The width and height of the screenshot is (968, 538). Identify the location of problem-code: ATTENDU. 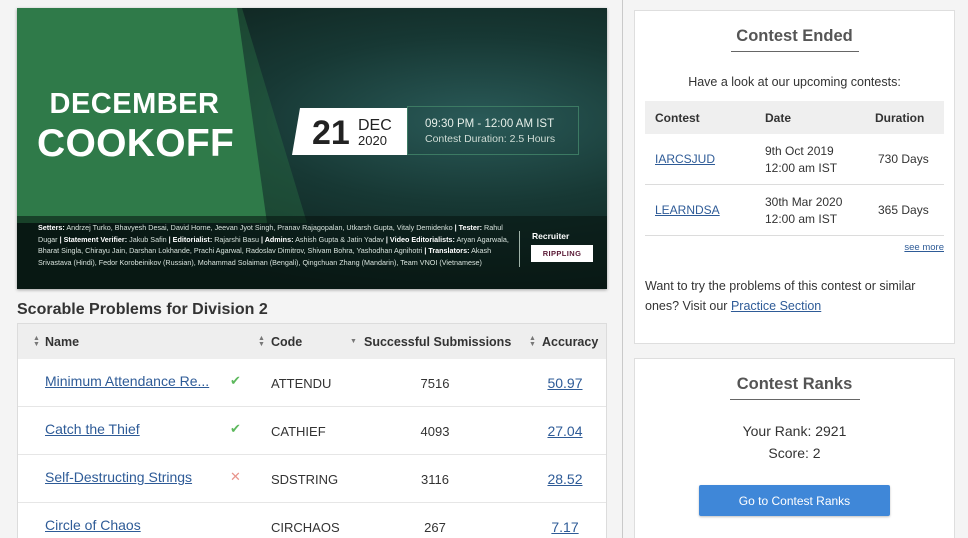
(301, 383).